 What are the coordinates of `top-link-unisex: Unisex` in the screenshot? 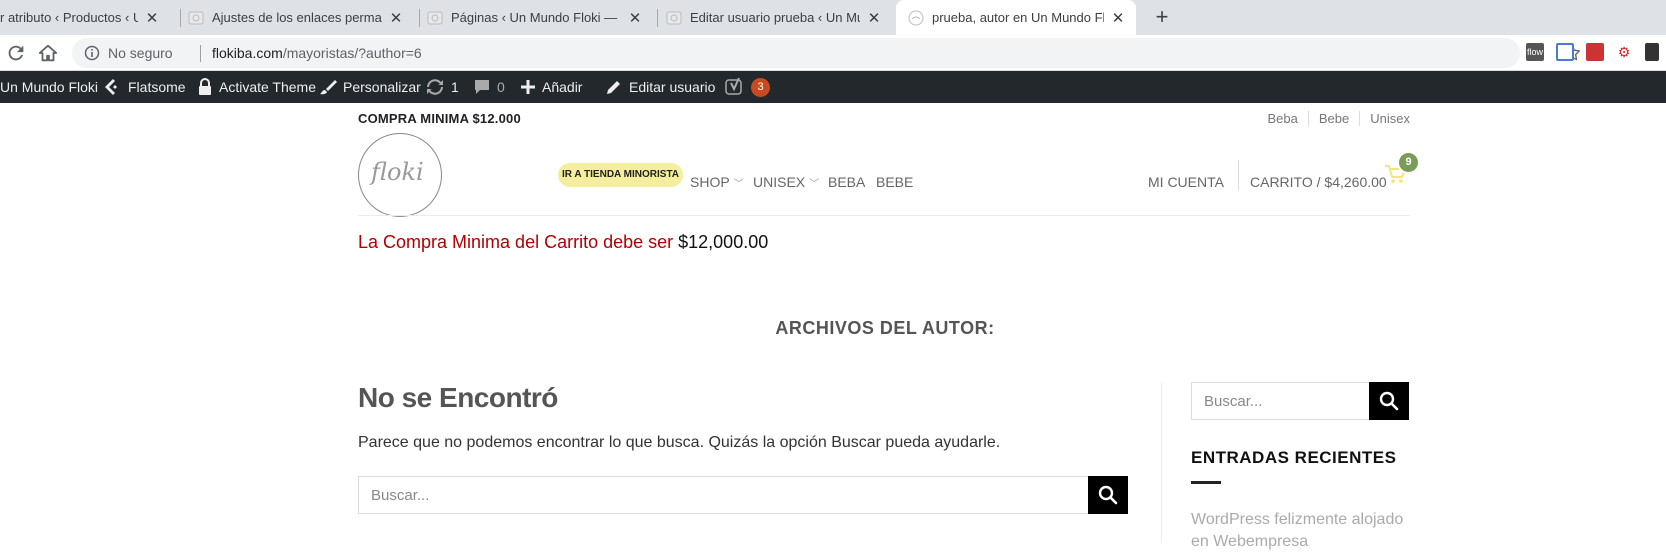 It's located at (1384, 118).